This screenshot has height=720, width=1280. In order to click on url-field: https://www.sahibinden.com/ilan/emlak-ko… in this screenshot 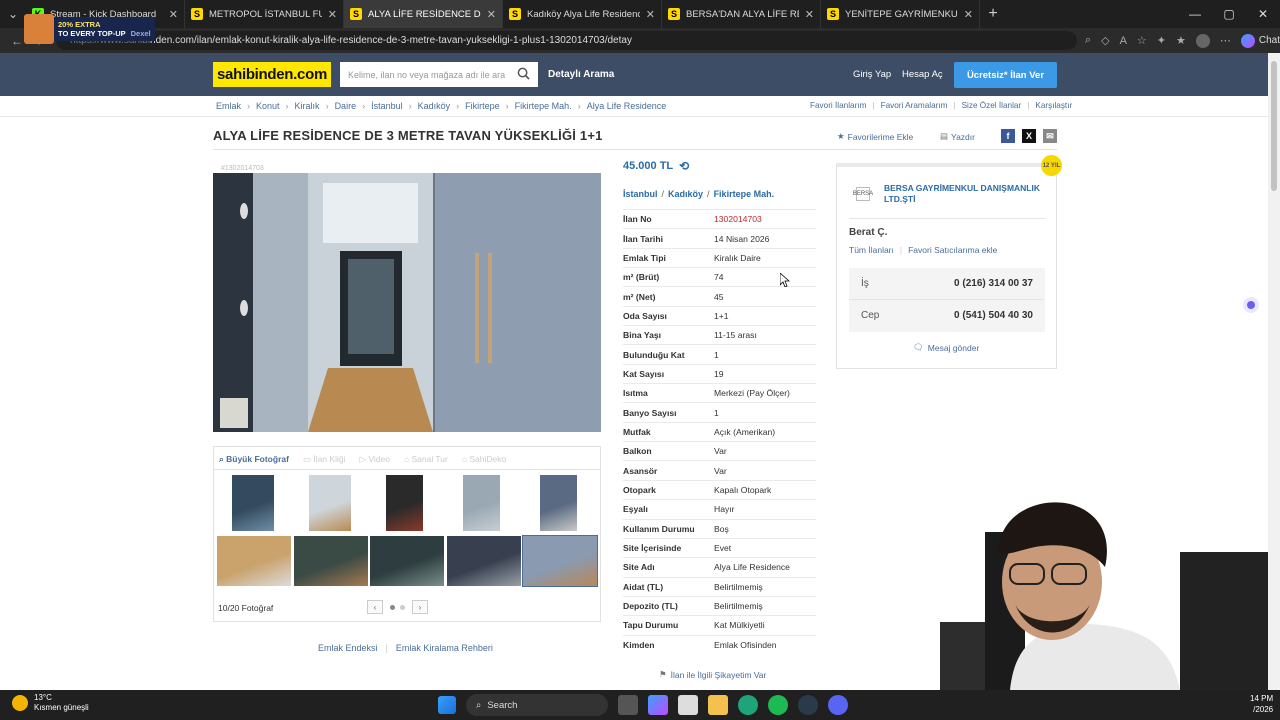, I will do `click(566, 40)`.